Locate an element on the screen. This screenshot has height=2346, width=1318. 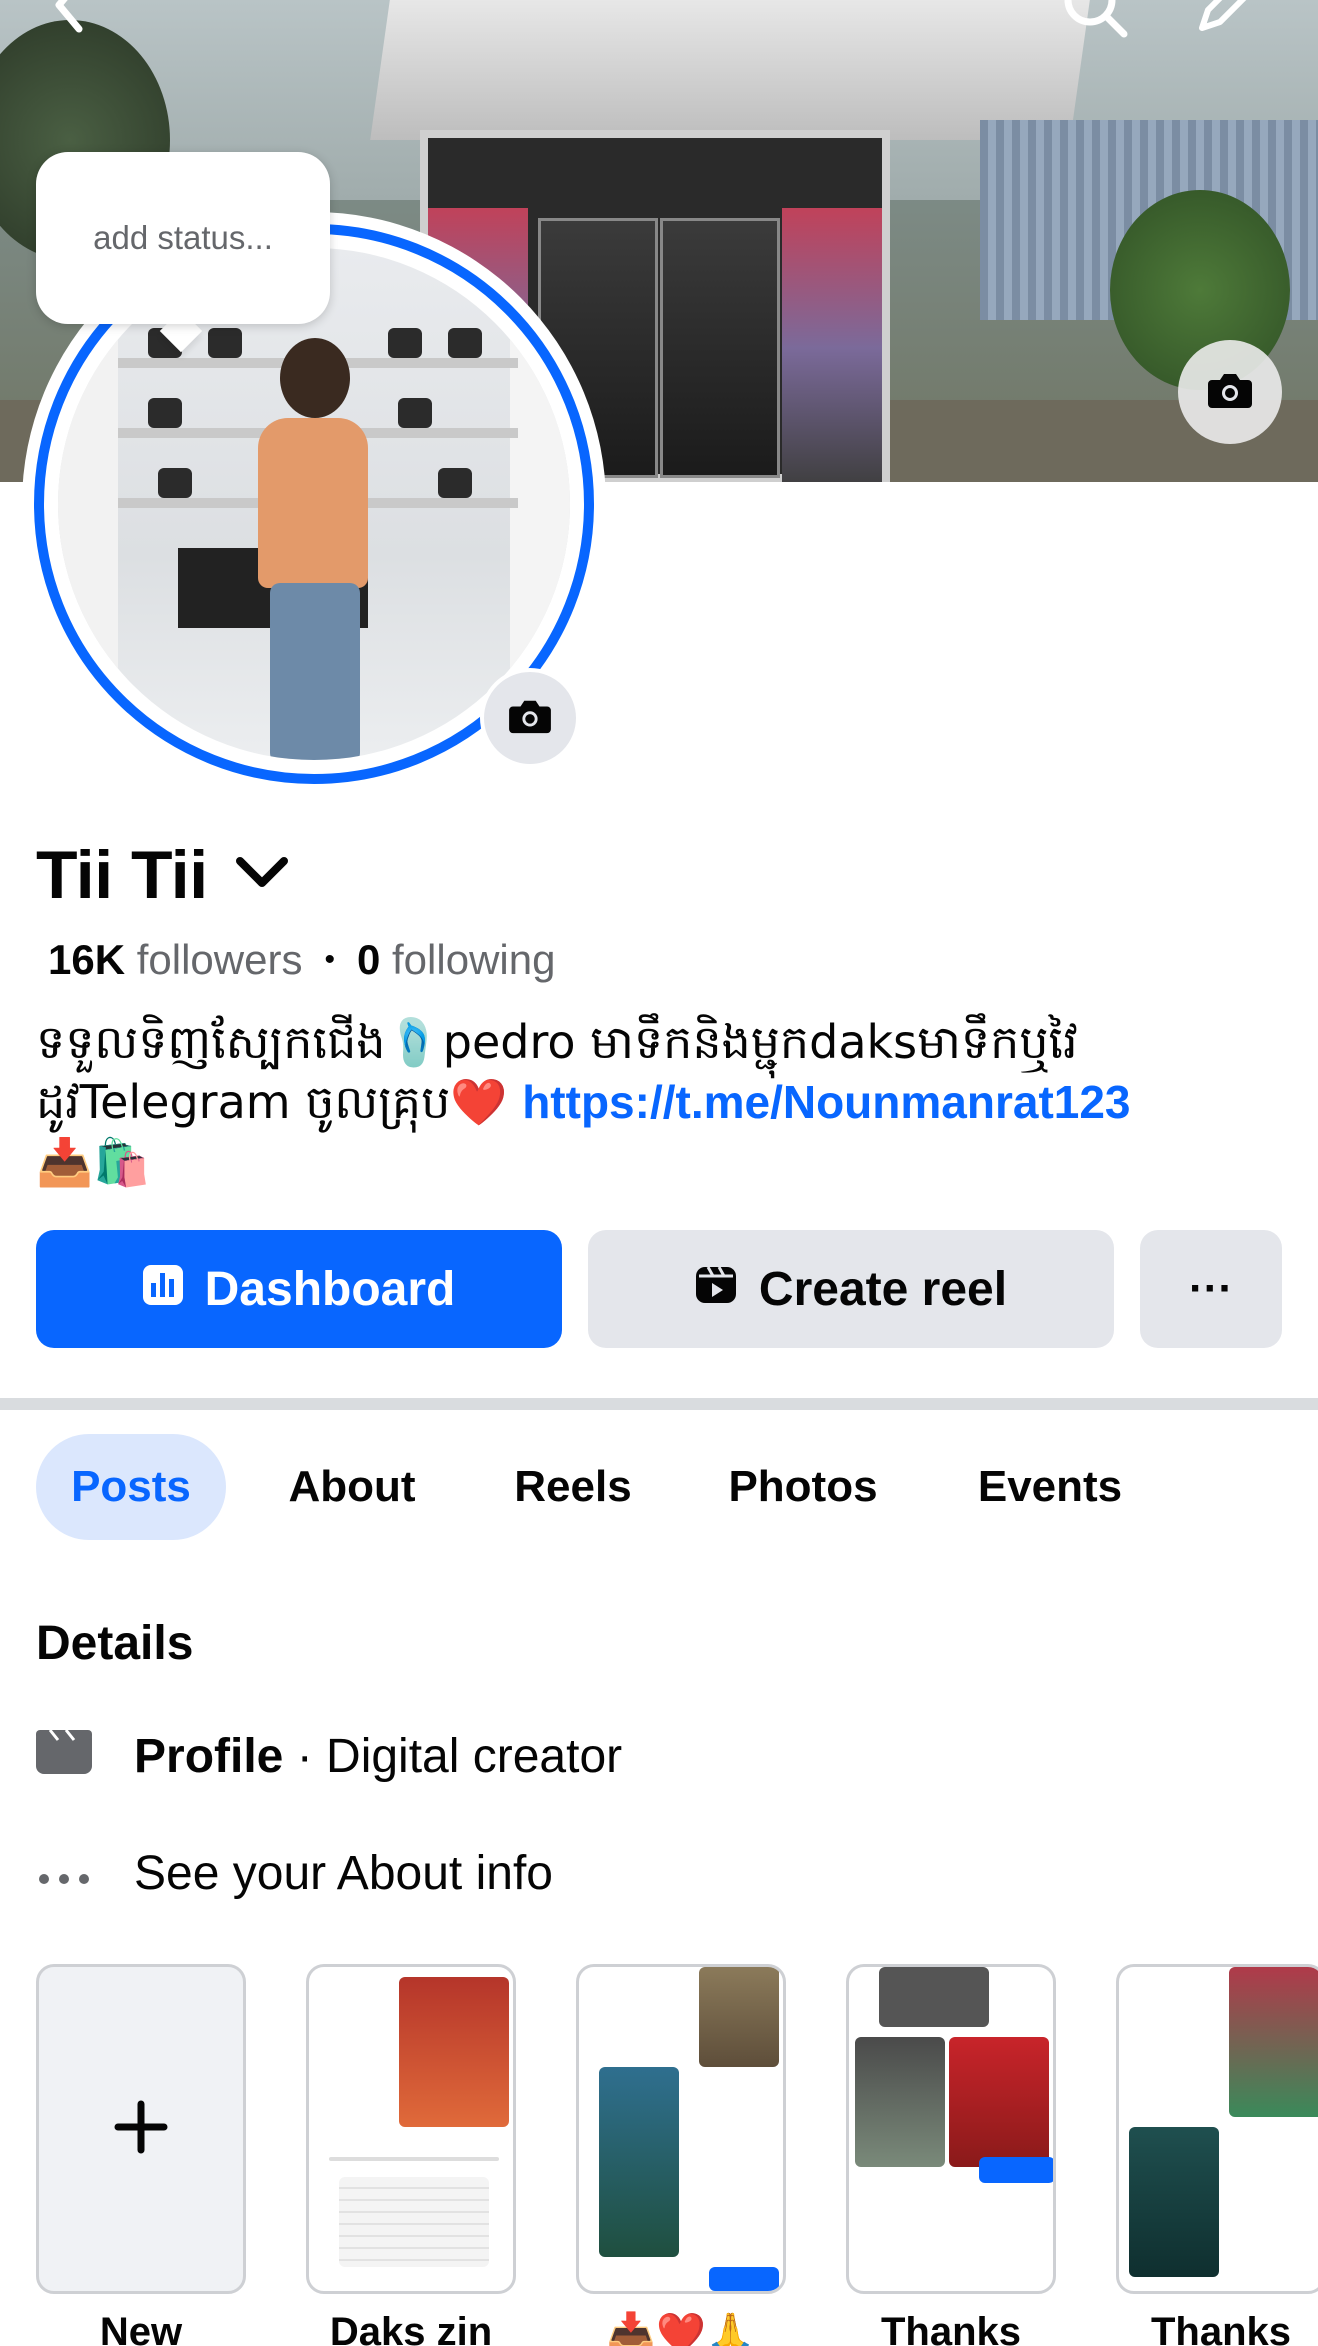
bar-chart-icon is located at coordinates (162, 1289).